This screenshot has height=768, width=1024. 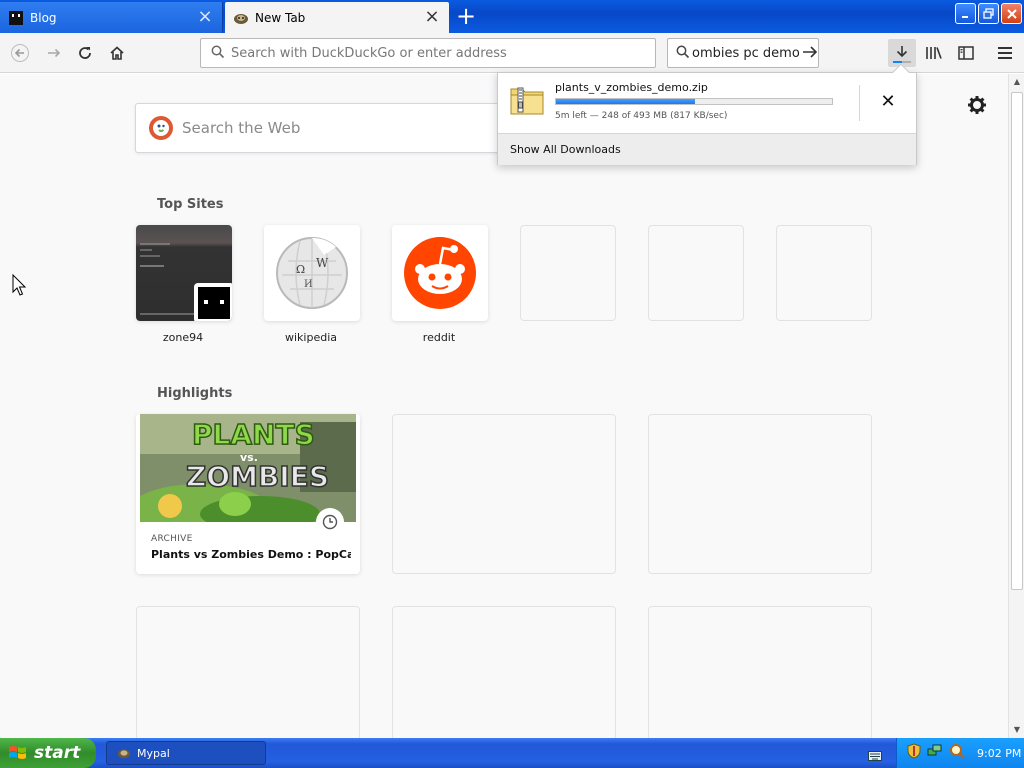 I want to click on network-icon, so click(x=935, y=753).